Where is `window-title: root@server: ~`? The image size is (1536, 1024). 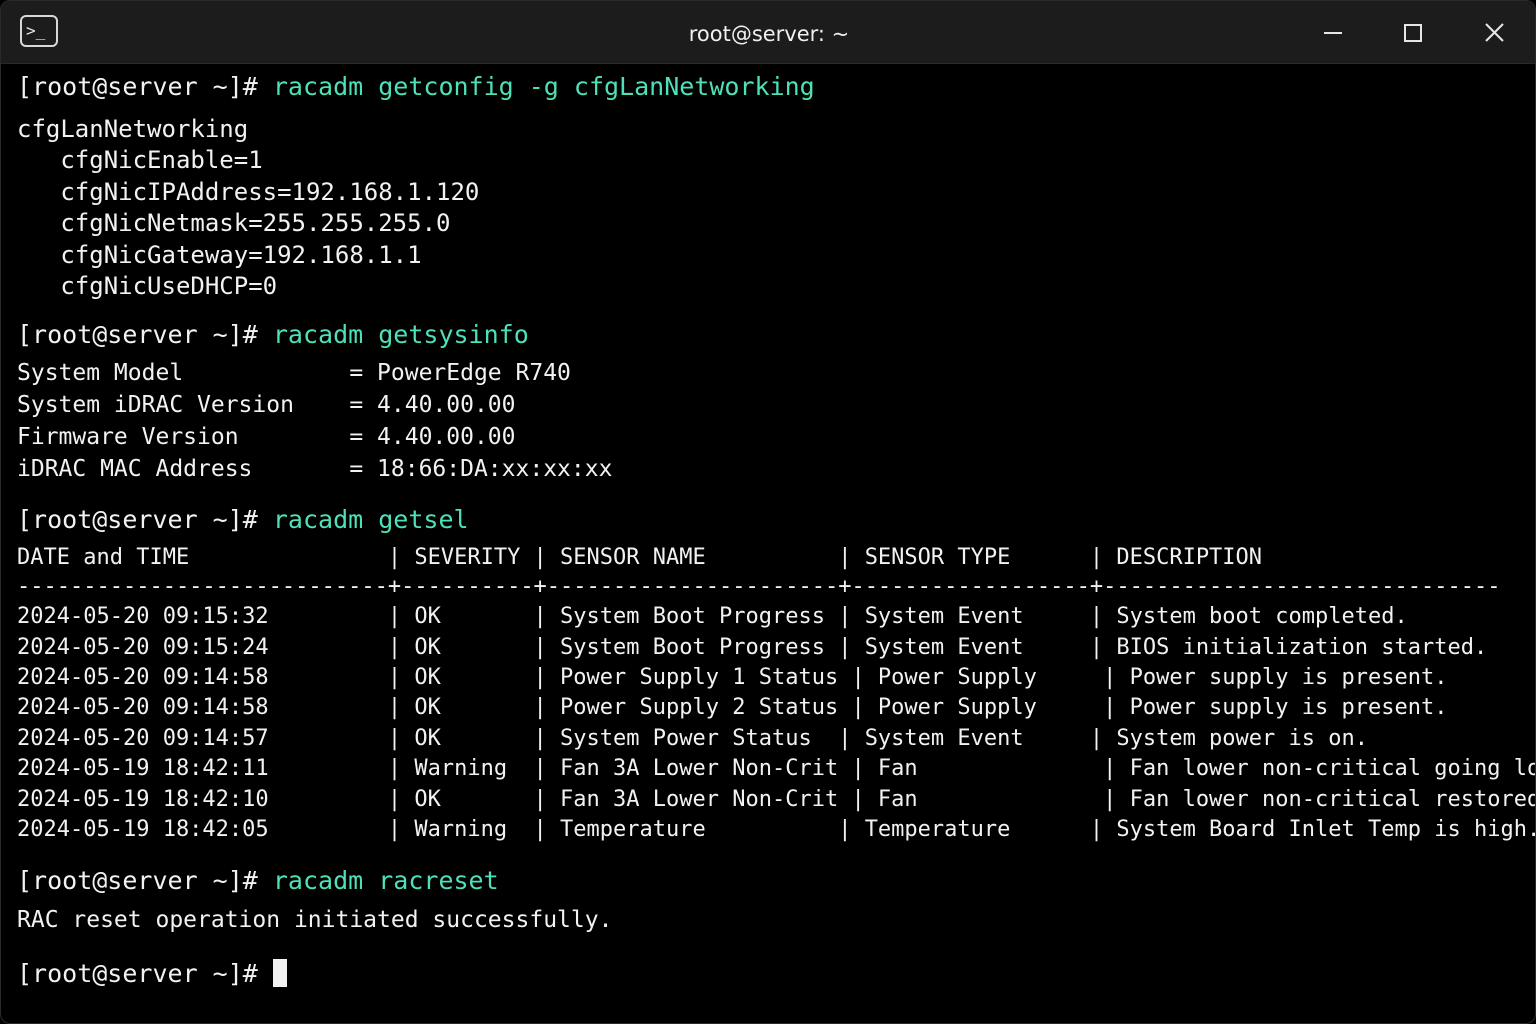
window-title: root@server: ~ is located at coordinates (769, 34).